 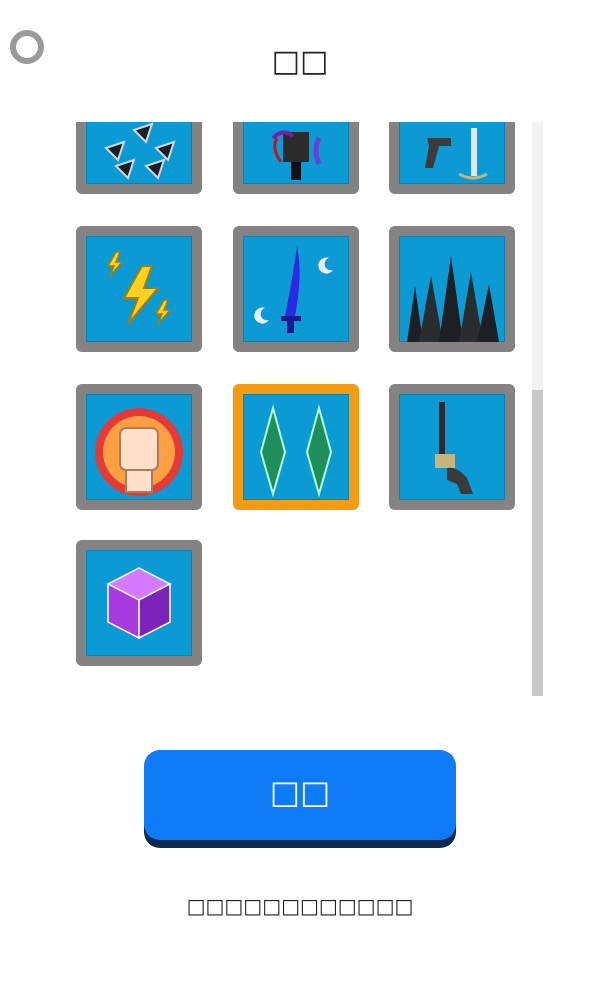 I want to click on item-tile-selected, so click(x=296, y=447).